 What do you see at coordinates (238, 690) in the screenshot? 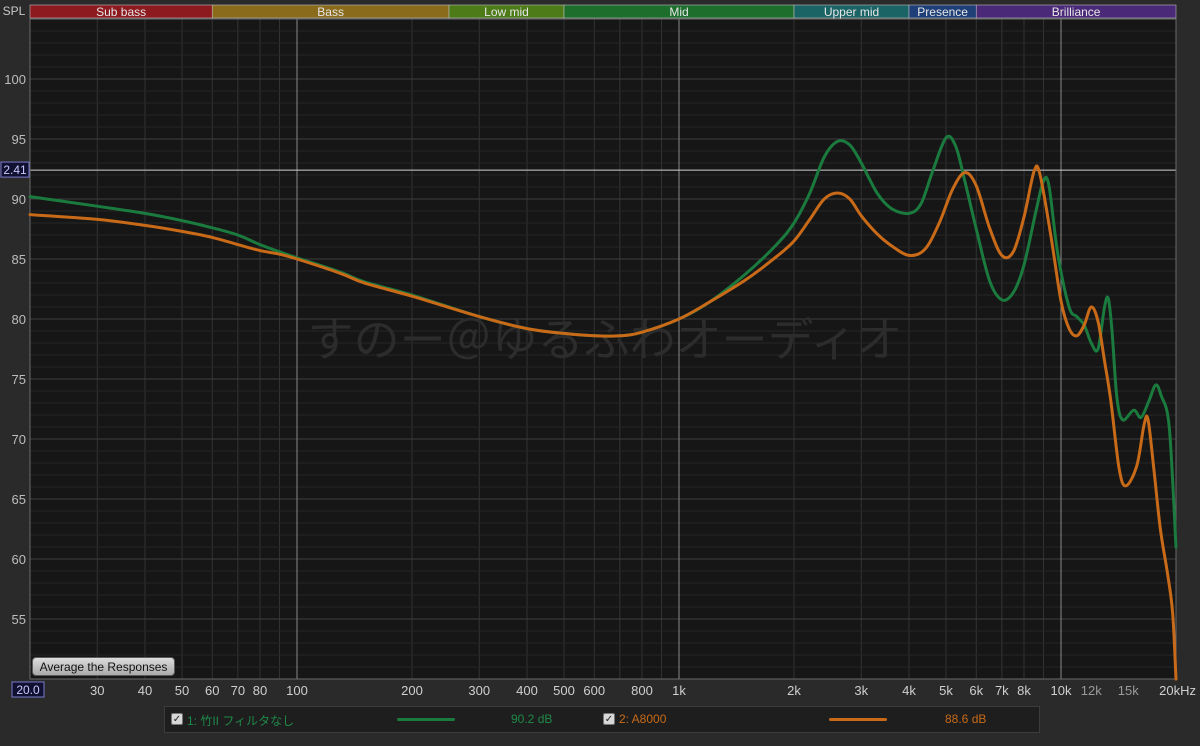
I see `x-tick-70: 70` at bounding box center [238, 690].